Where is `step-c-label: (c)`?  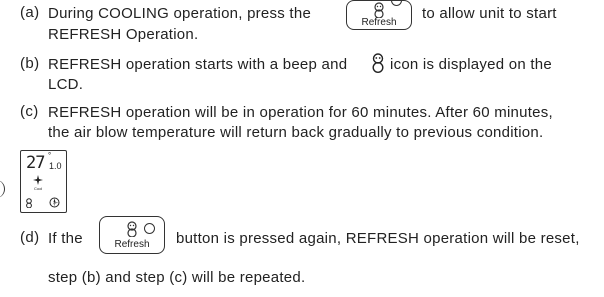
step-c-label: (c) is located at coordinates (29, 111).